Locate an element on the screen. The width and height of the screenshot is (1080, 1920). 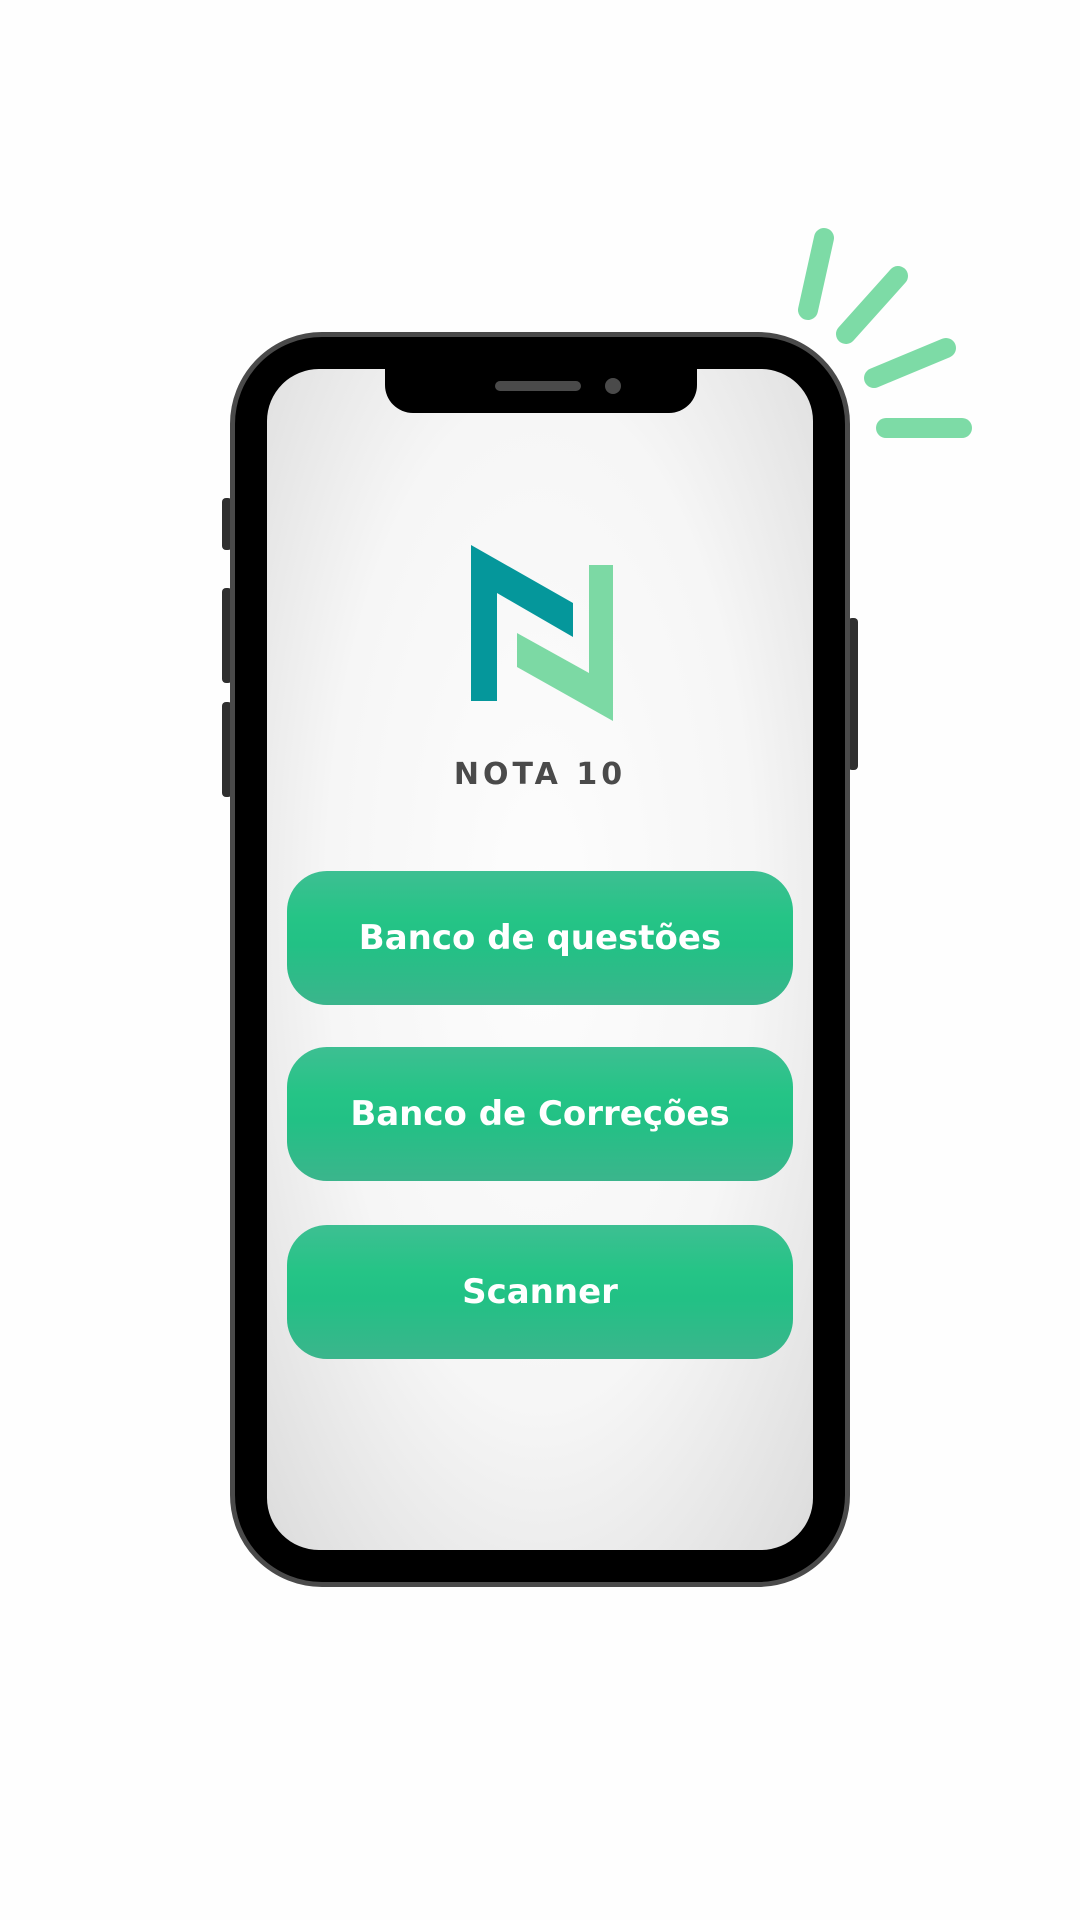
question-bank-button: Banco de questões is located at coordinates (540, 938).